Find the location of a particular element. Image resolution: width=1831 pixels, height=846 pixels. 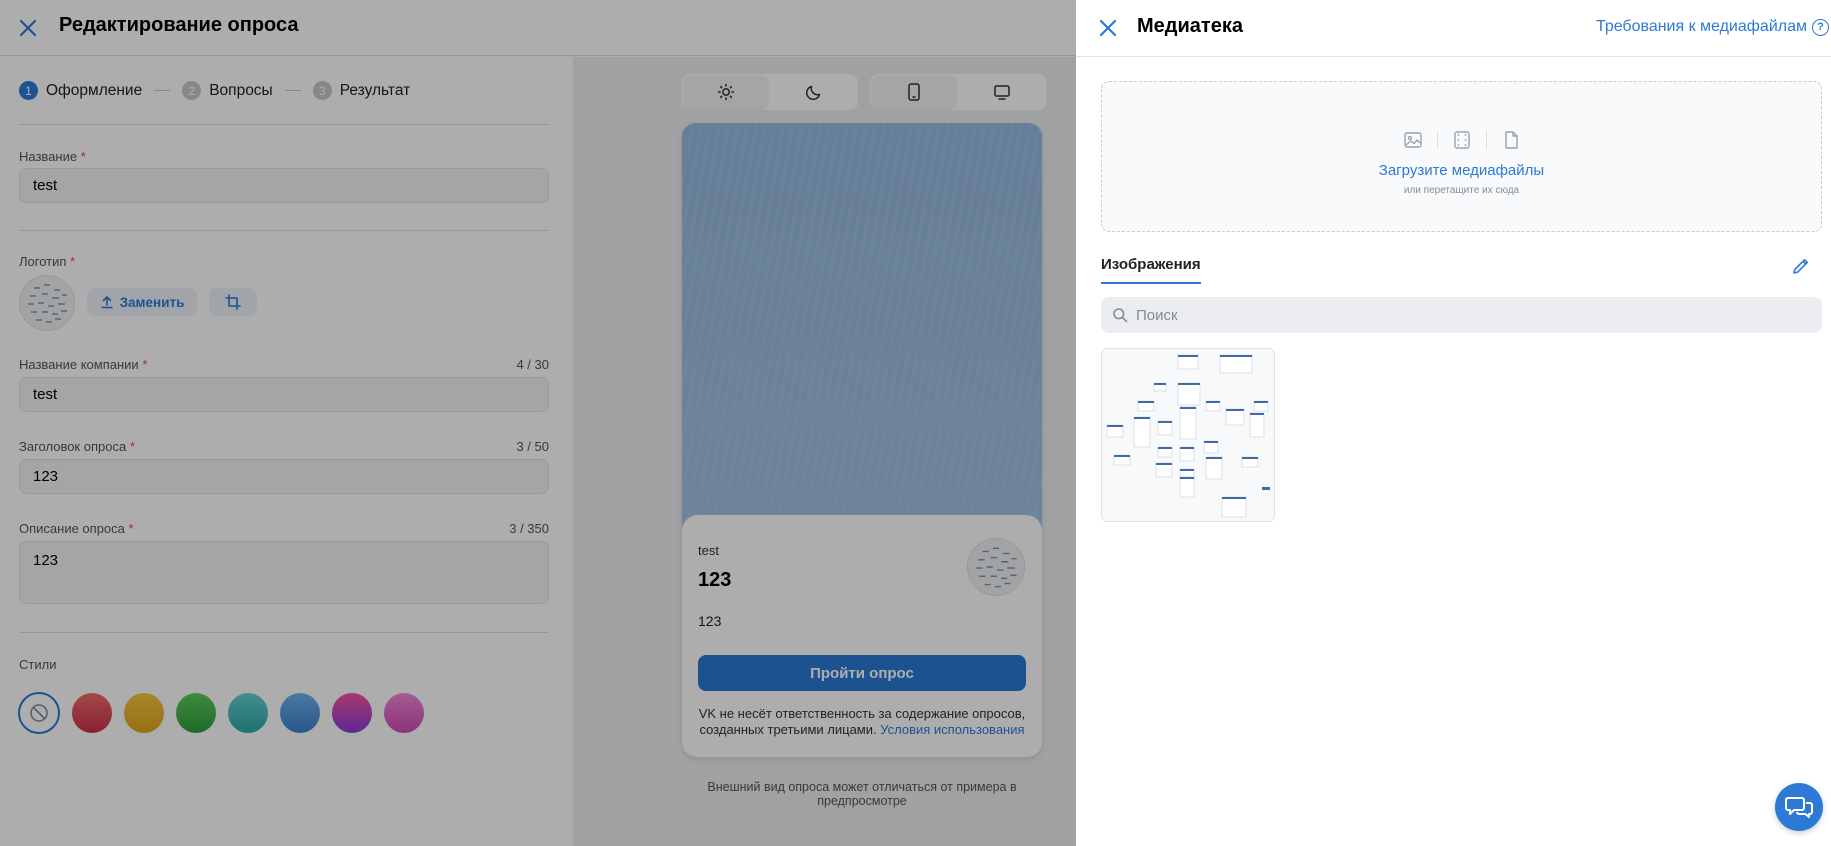

upload-type-icons is located at coordinates (1461, 140).